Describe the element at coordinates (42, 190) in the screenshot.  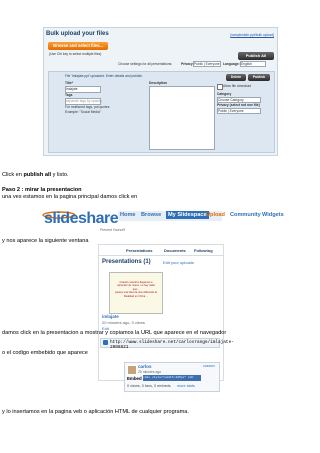
I see `step2-heading: Paso 2 : mirar la presentacion` at that location.